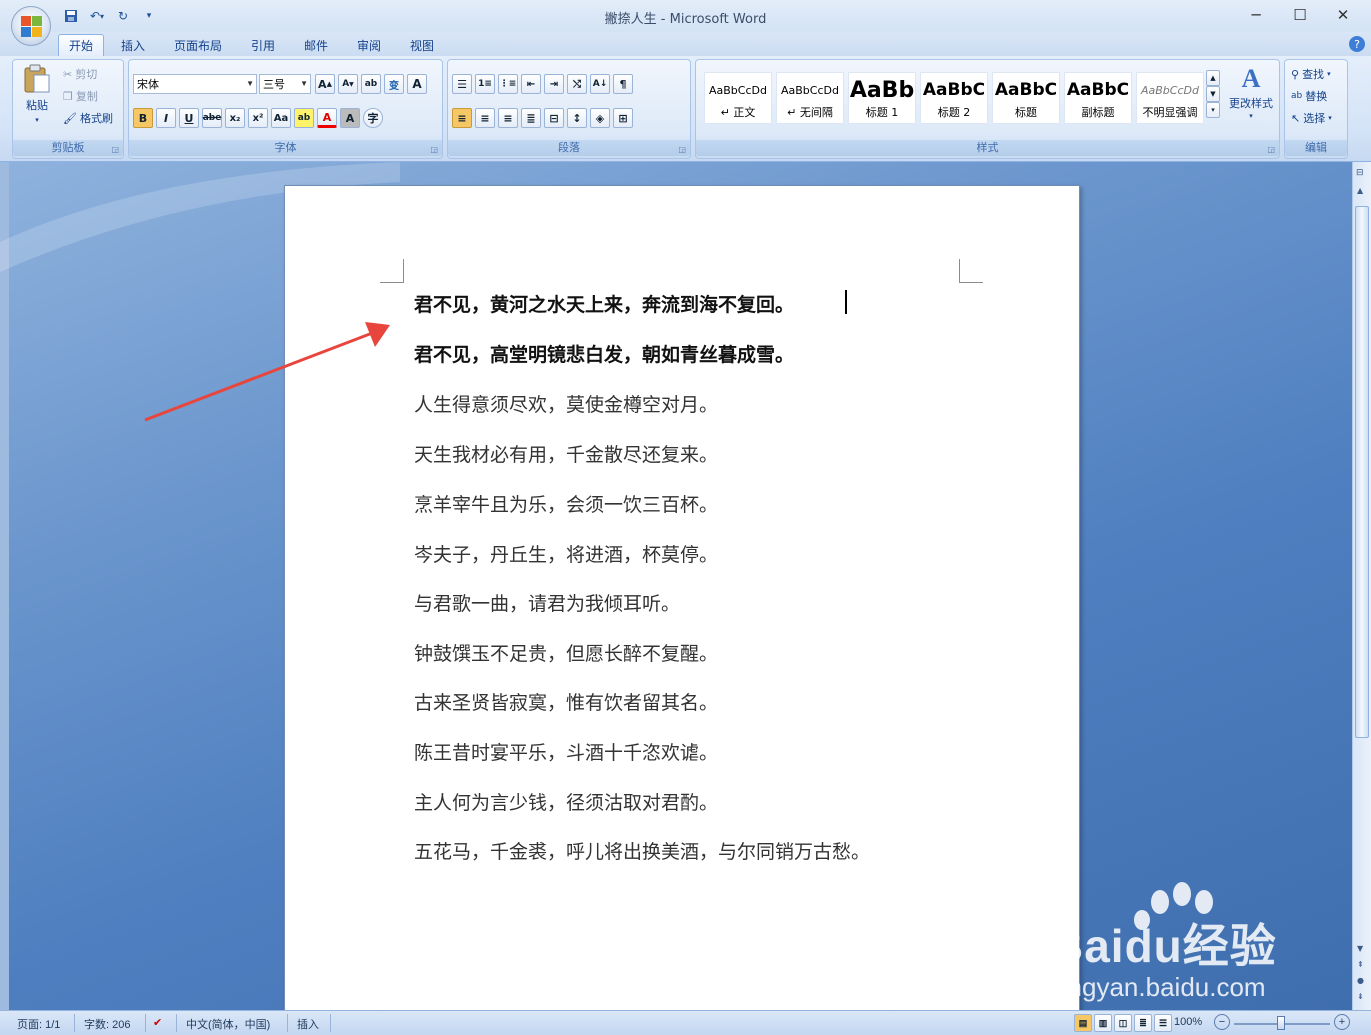 The image size is (1371, 1035). I want to click on zoom-slider-thumb, so click(1281, 1023).